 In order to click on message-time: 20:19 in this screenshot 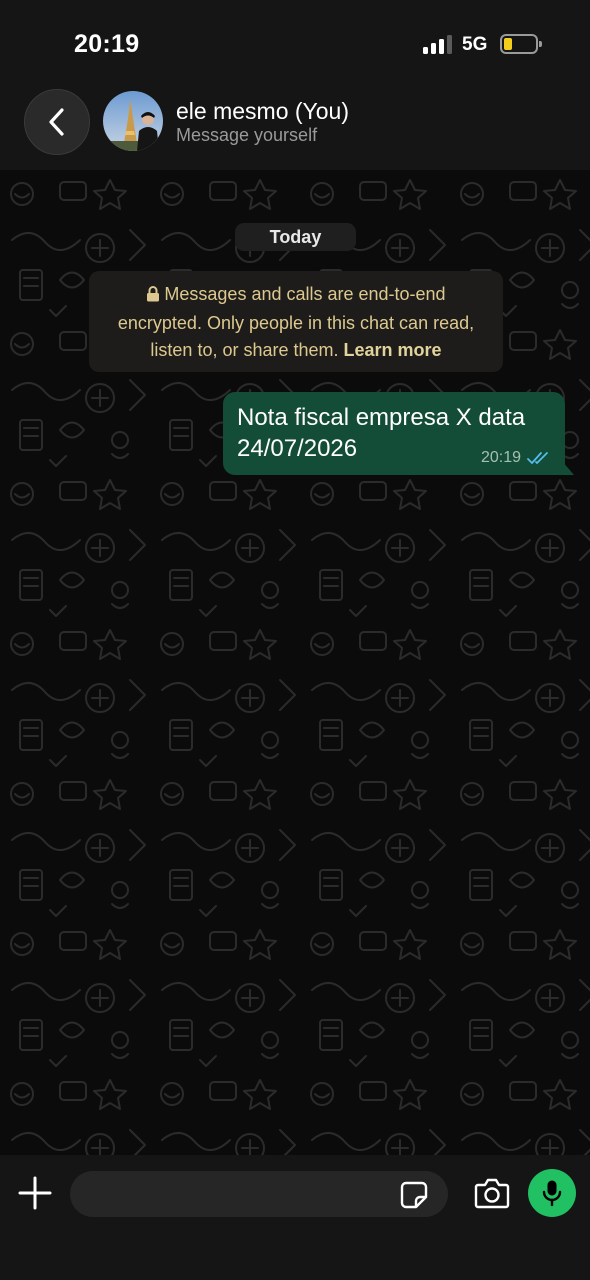, I will do `click(500, 457)`.